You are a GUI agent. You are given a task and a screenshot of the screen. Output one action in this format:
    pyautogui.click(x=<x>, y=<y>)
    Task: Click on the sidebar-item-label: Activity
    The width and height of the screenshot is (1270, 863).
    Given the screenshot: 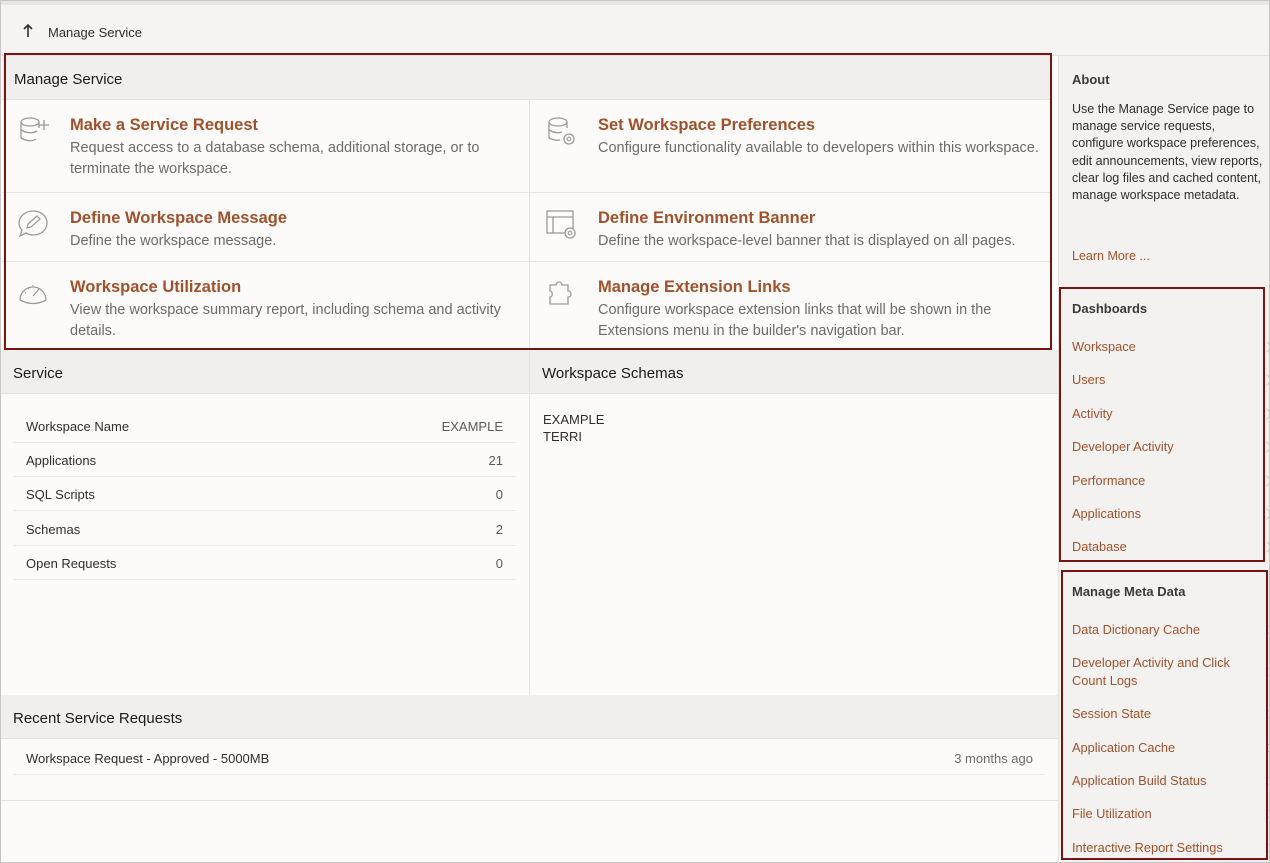 What is the action you would take?
    pyautogui.click(x=1092, y=413)
    